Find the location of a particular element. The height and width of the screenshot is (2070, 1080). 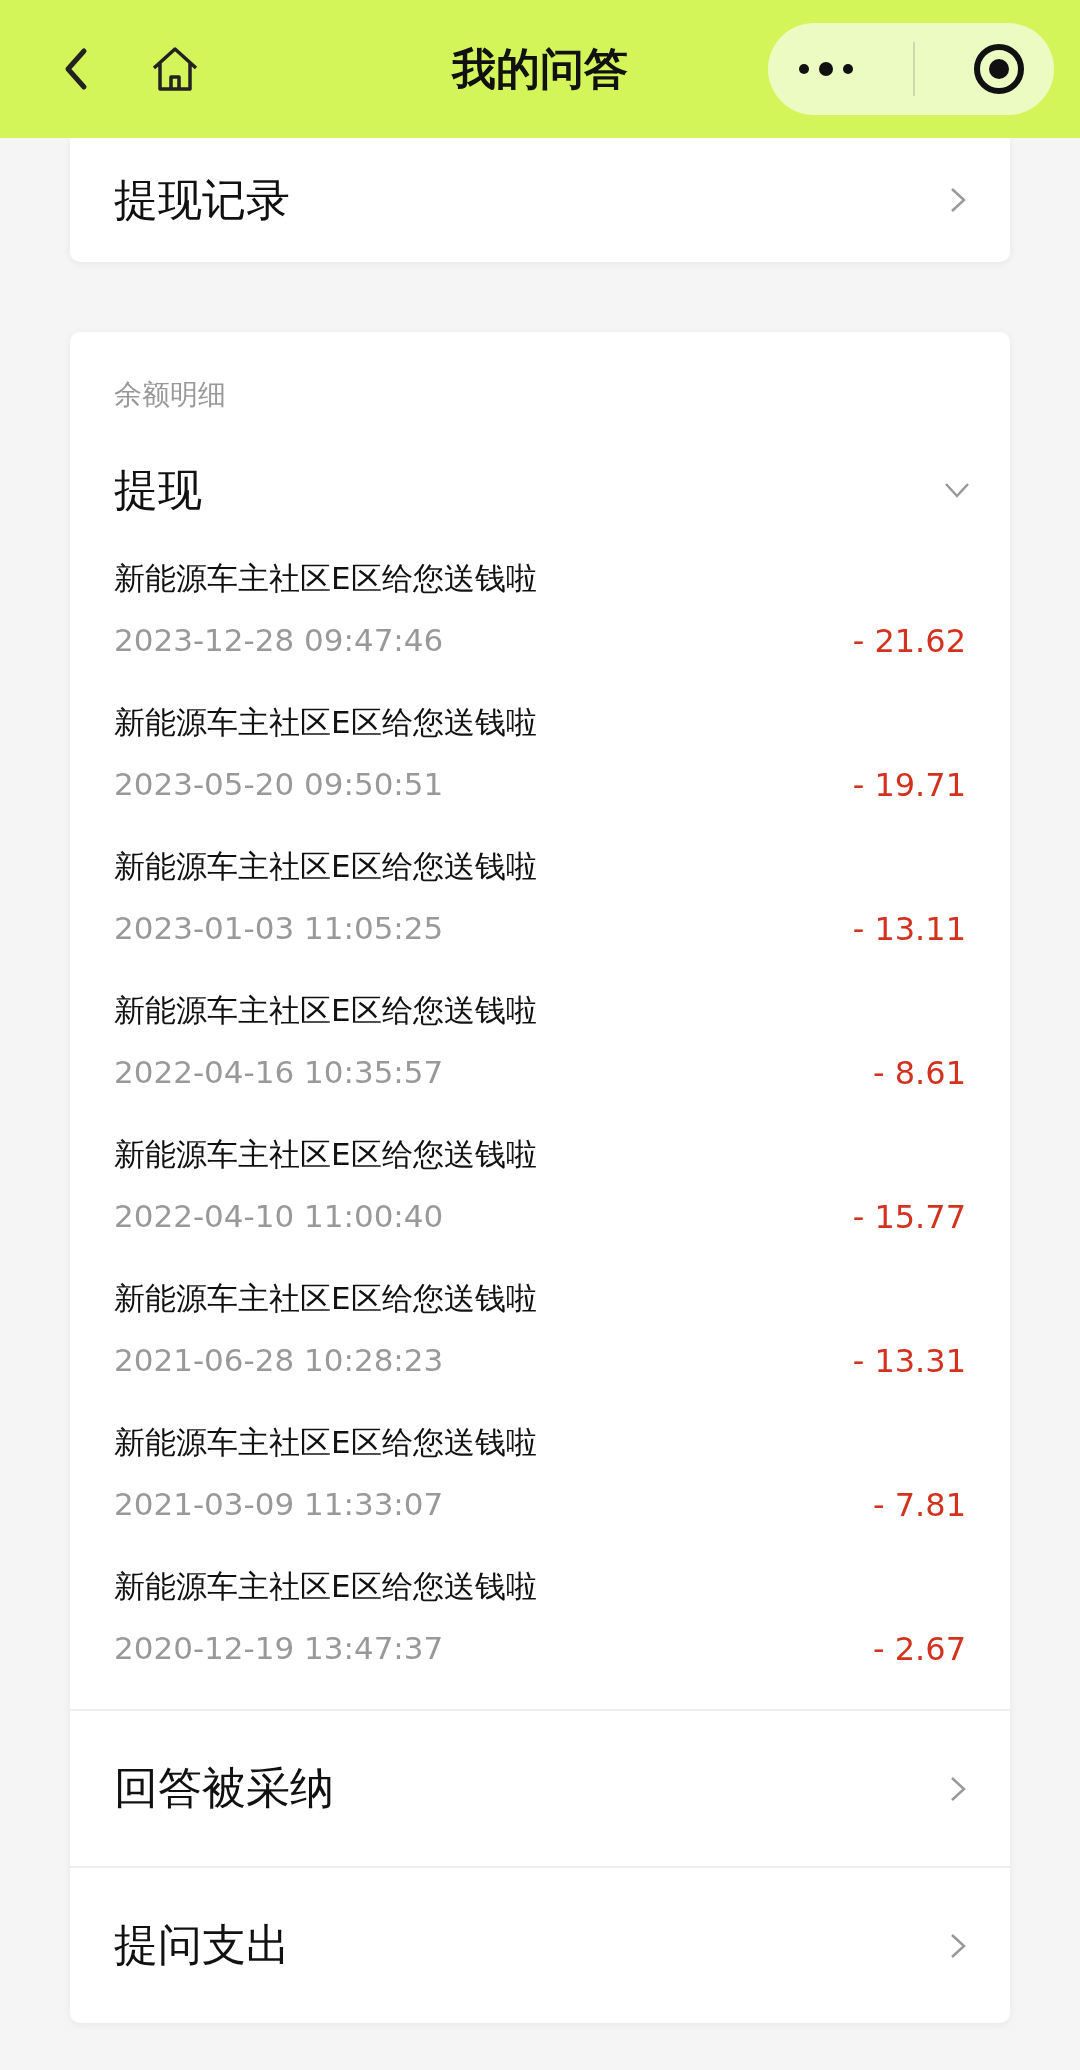

home-icon is located at coordinates (175, 69).